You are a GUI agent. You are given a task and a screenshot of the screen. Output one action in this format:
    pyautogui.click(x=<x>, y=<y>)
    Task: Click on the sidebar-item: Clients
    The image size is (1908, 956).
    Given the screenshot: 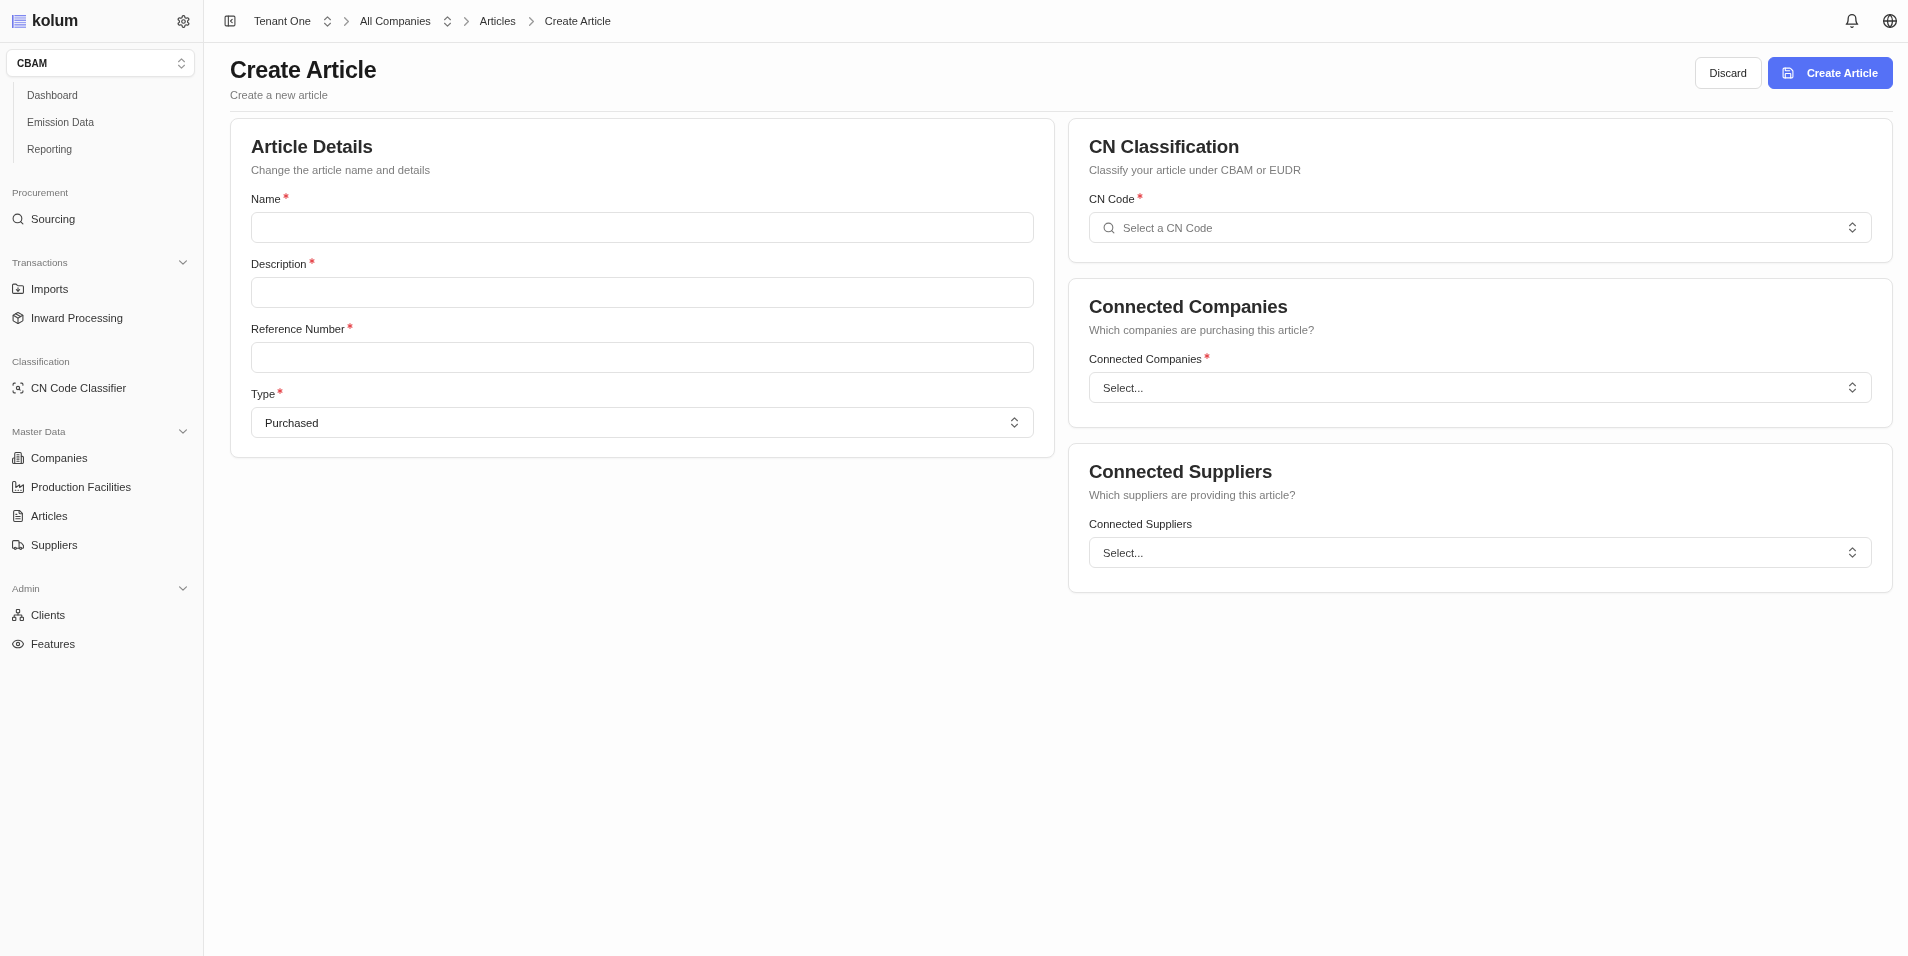 What is the action you would take?
    pyautogui.click(x=38, y=614)
    